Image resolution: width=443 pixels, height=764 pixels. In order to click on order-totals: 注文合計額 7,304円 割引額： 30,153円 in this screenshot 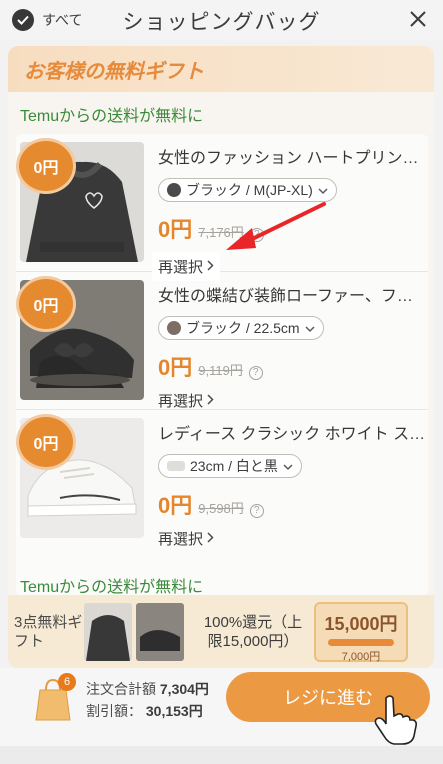, I will do `click(147, 700)`.